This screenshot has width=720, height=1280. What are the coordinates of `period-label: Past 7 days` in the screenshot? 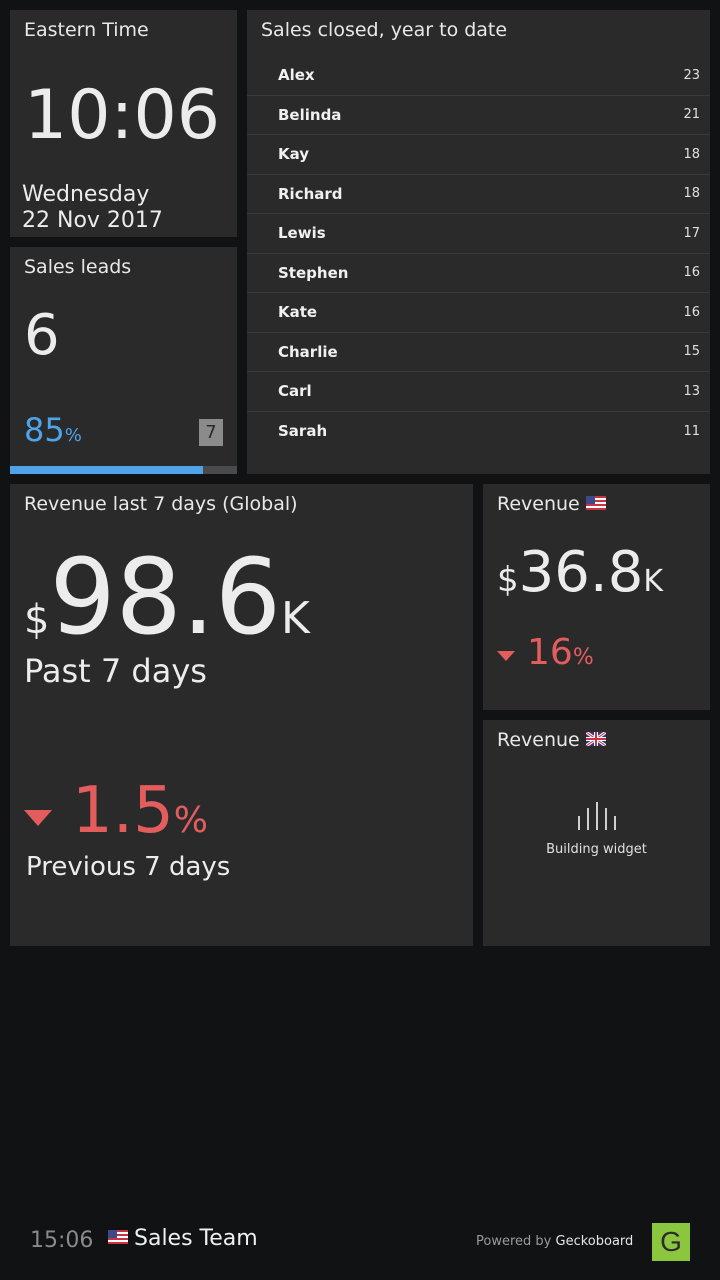 It's located at (115, 671).